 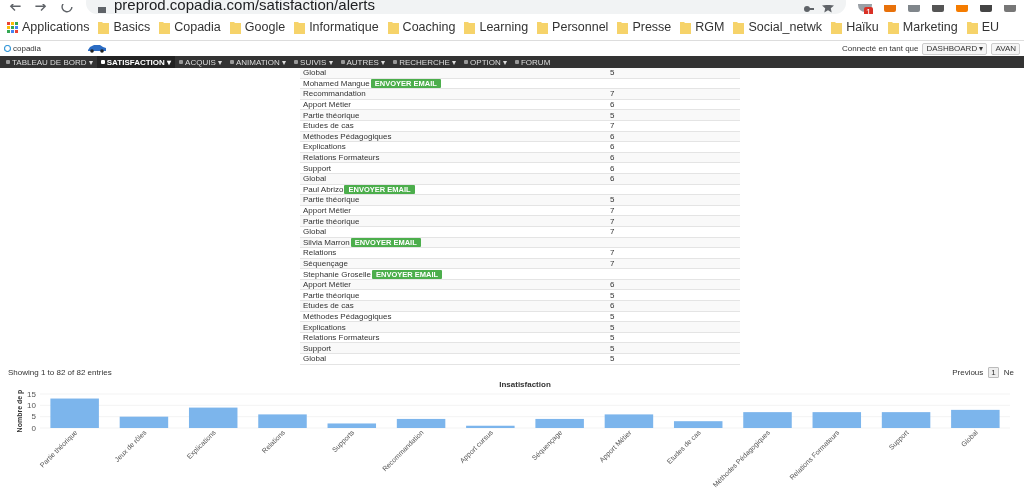 I want to click on pagination-button: Ne, so click(x=1008, y=372).